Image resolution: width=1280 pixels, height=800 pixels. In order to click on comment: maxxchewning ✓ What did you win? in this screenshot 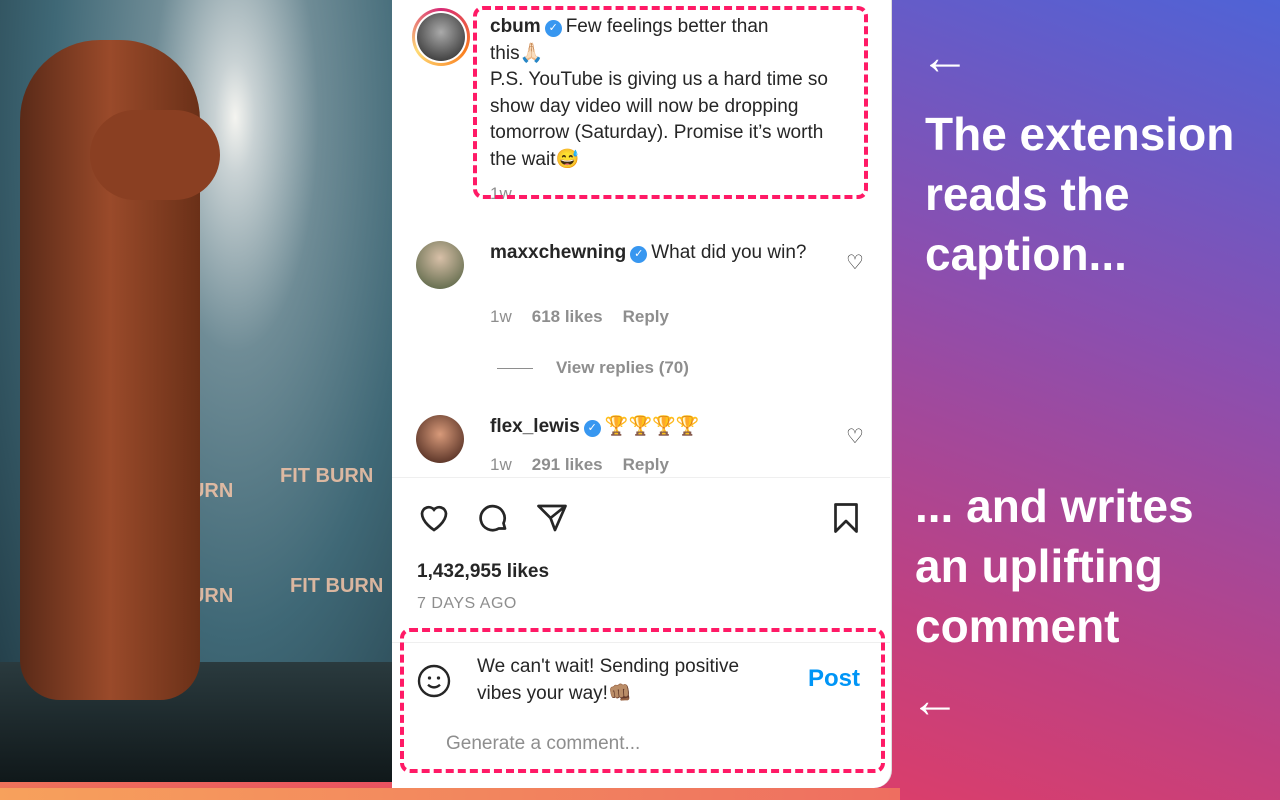, I will do `click(660, 253)`.